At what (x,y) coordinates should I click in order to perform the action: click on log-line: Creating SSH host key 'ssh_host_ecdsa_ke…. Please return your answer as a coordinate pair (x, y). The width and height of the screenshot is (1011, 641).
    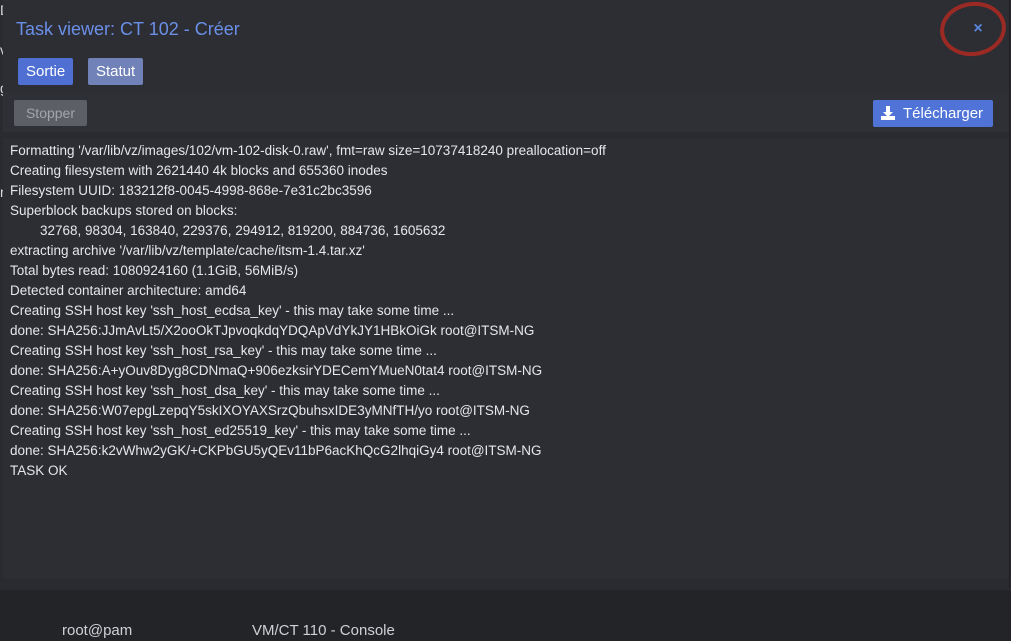
    Looking at the image, I should click on (232, 310).